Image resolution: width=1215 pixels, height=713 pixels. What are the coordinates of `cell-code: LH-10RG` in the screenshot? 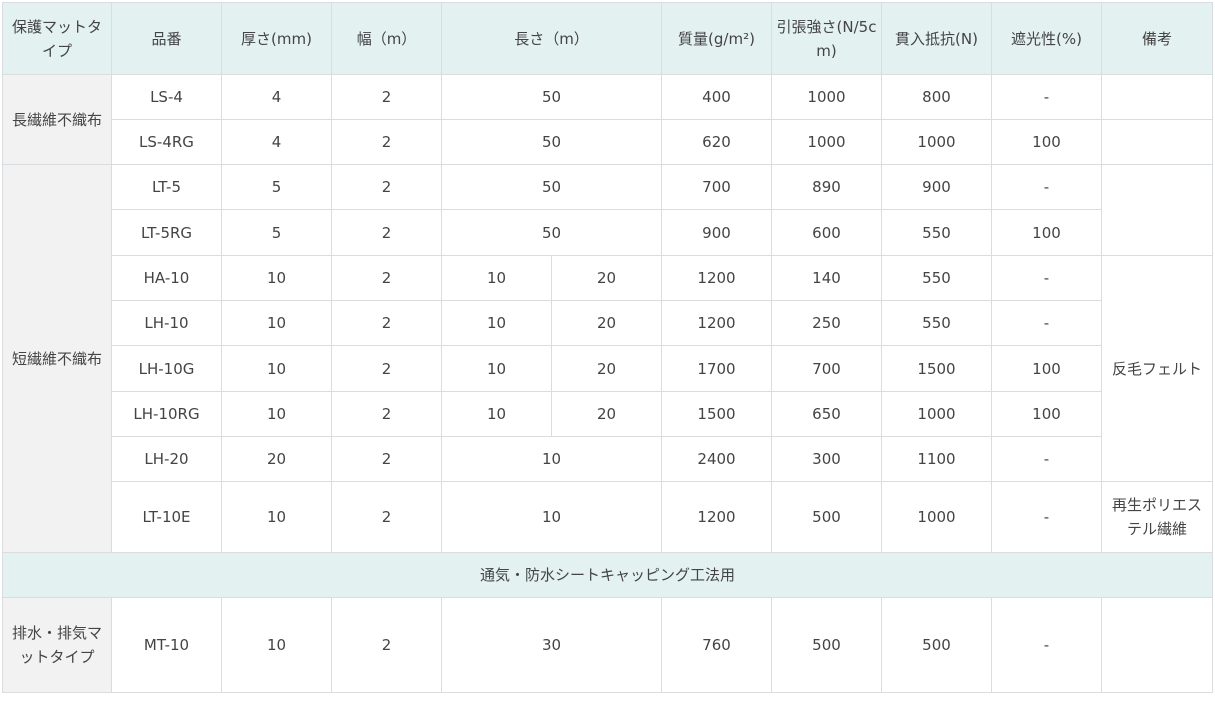 It's located at (166, 414).